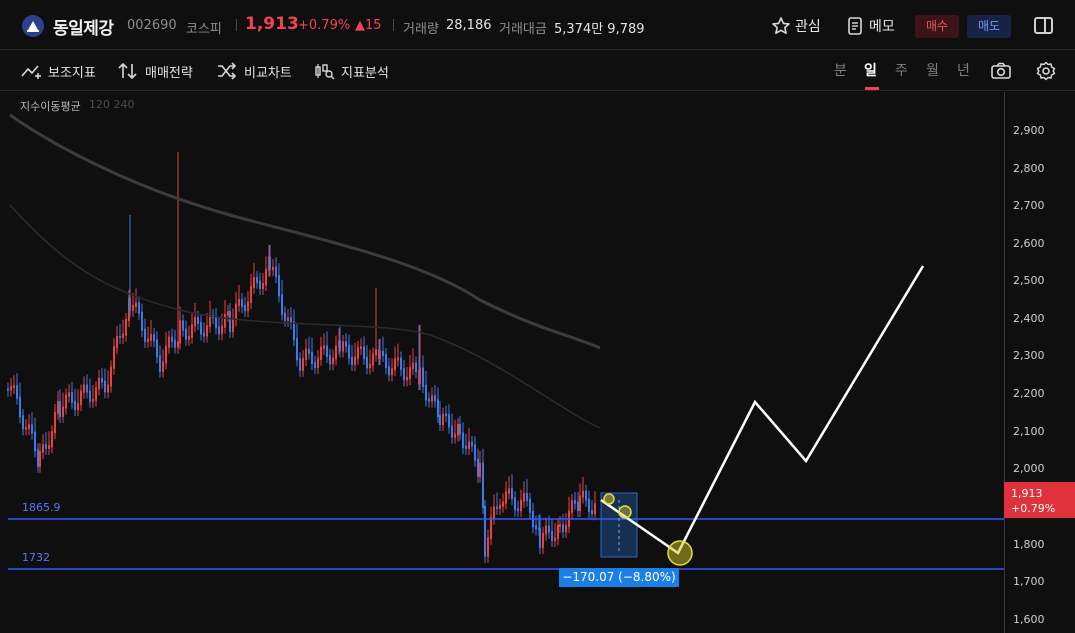 The height and width of the screenshot is (633, 1075). What do you see at coordinates (324, 25) in the screenshot?
I see `change-percent: +0.79%` at bounding box center [324, 25].